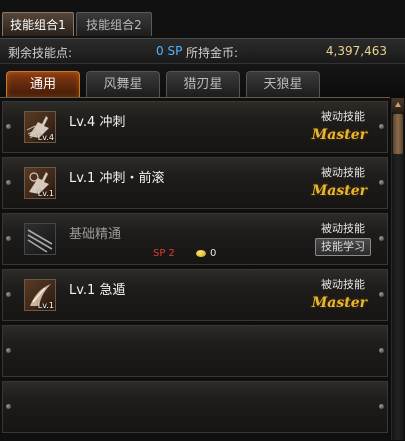 The height and width of the screenshot is (441, 405). What do you see at coordinates (43, 84) in the screenshot?
I see `tab-common: 通用` at bounding box center [43, 84].